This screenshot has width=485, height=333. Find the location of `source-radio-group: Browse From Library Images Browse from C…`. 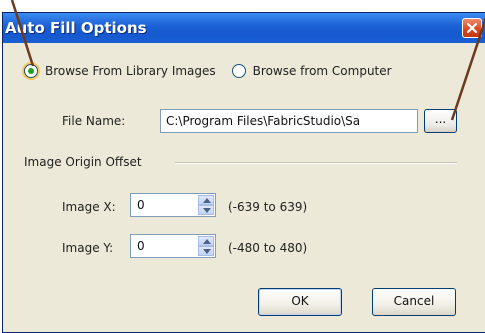

source-radio-group: Browse From Library Images Browse from C… is located at coordinates (208, 71).